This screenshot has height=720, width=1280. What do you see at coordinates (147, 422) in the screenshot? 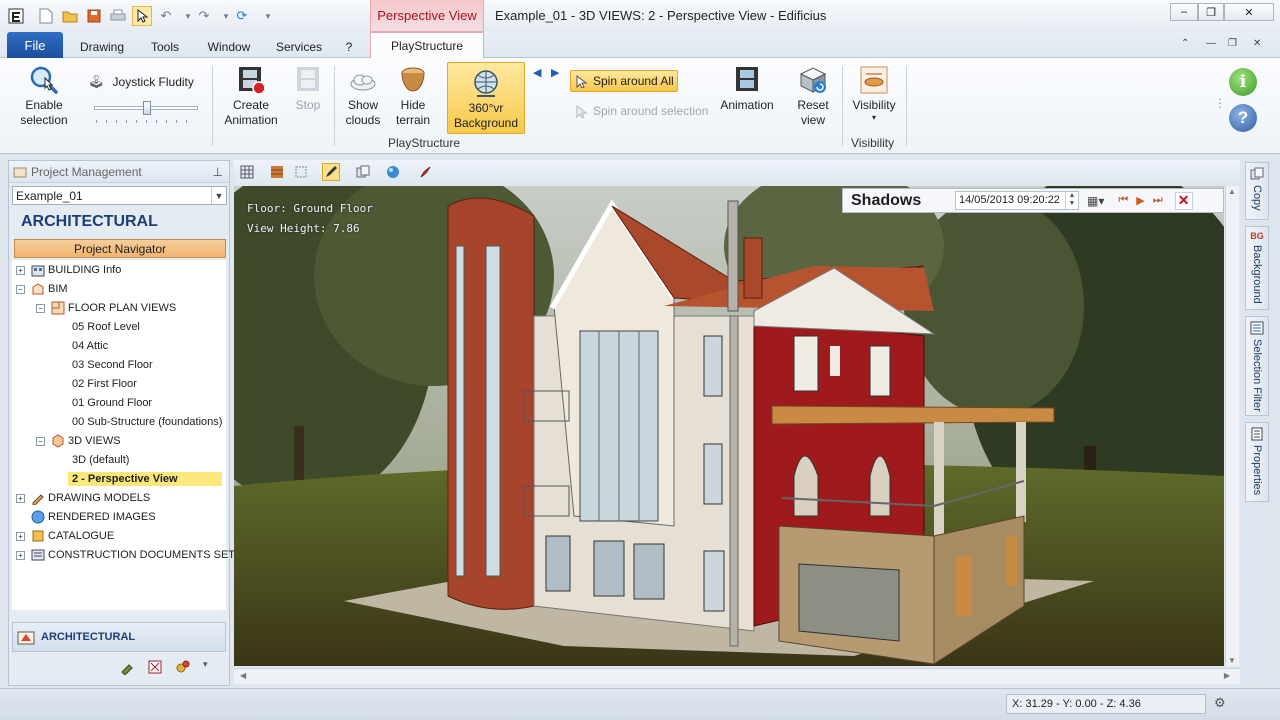
I see `tree-item-sub-structure: 00 Sub-Structure (foundations)` at bounding box center [147, 422].